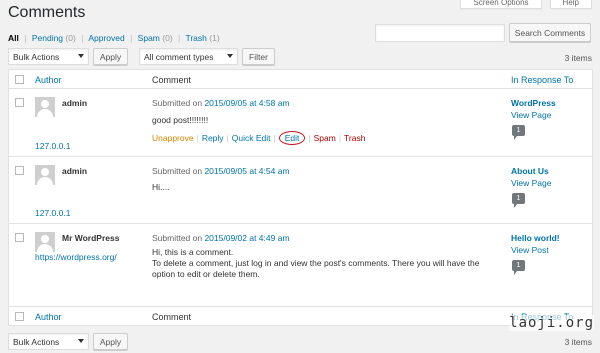 This screenshot has width=600, height=353. Describe the element at coordinates (246, 171) in the screenshot. I see `comment-date-link: 2015/09/05 at 4:54 am` at that location.